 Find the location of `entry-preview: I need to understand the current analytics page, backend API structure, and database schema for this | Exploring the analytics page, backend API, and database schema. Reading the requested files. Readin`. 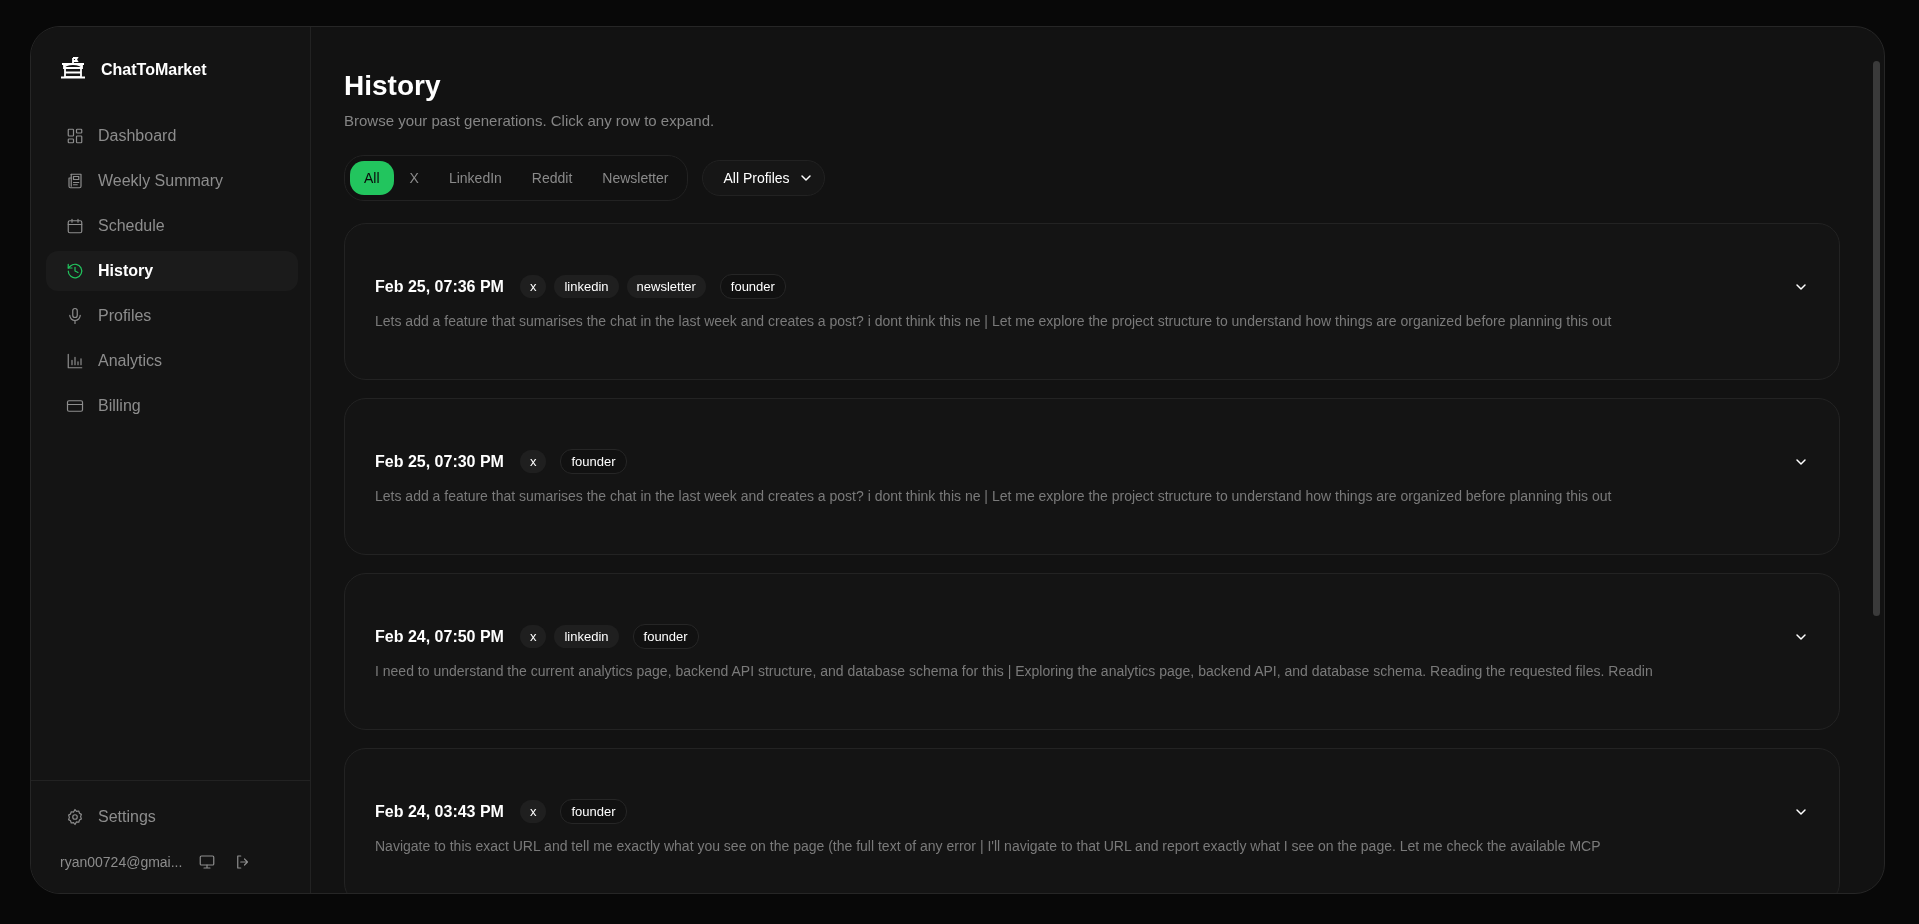

entry-preview: I need to understand the current analytics page, backend API structure, and database schema for this | Exploring the analytics page, backend API, and database schema. Reading the requested files. Readin is located at coordinates (1014, 671).